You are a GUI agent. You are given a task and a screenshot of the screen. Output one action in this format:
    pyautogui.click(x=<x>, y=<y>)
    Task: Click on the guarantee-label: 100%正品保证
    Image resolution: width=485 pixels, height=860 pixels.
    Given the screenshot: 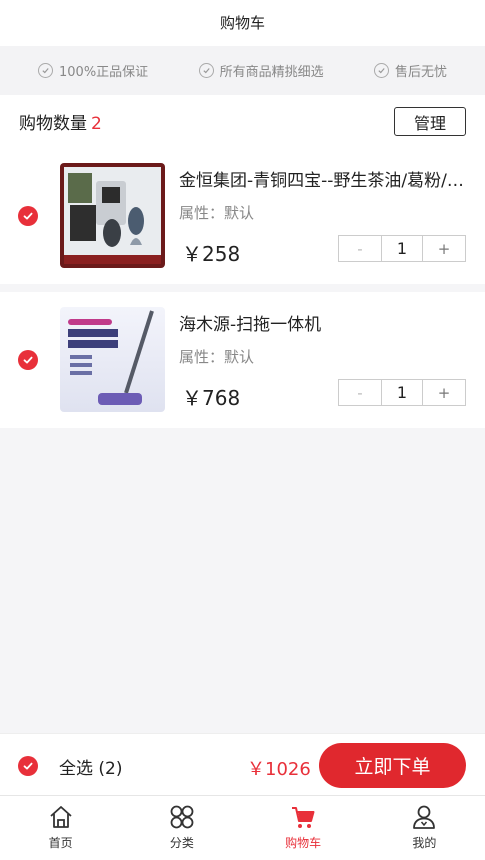 What is the action you would take?
    pyautogui.click(x=104, y=72)
    